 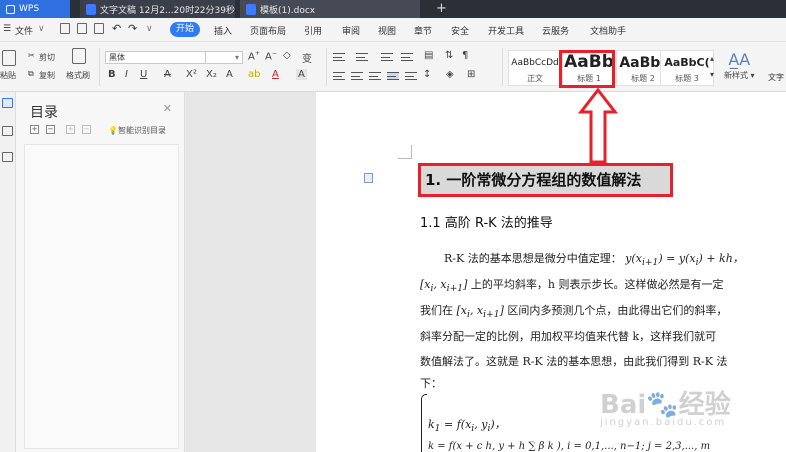 I want to click on print-icon, so click(x=82, y=28).